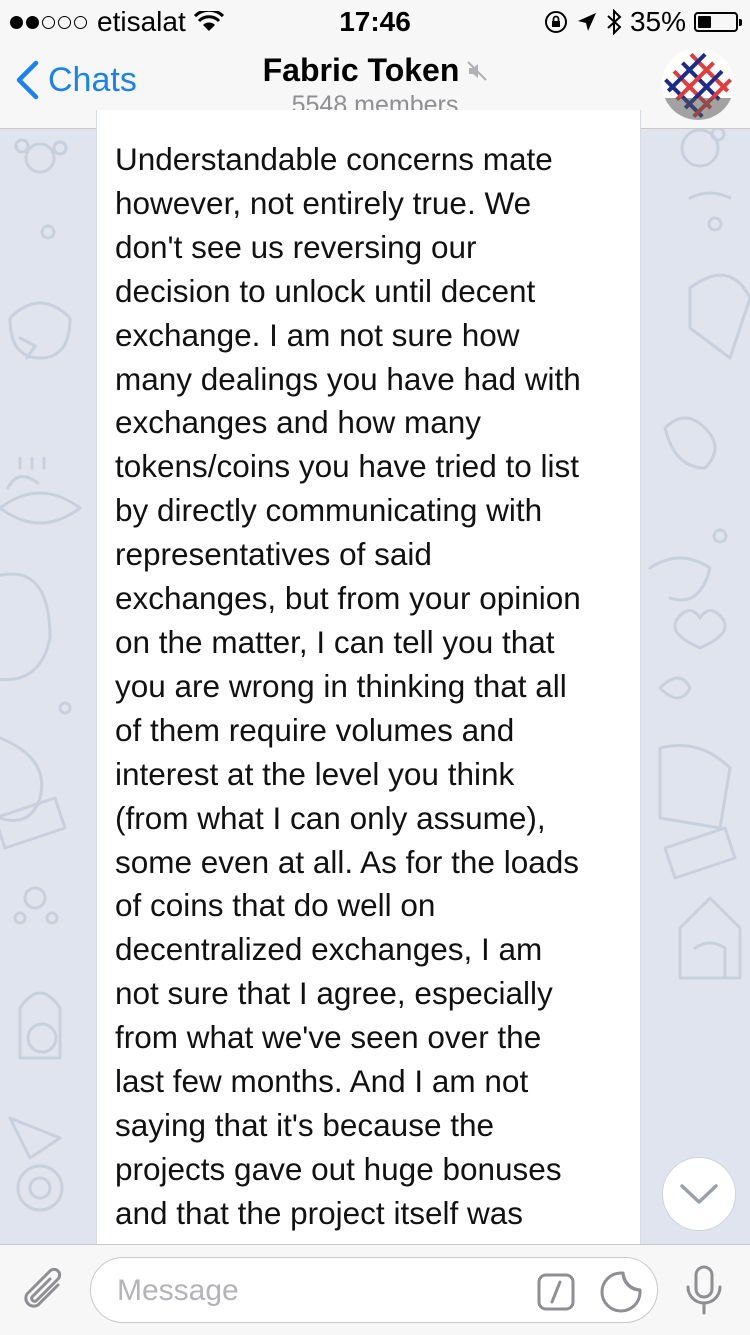 The image size is (750, 1335). I want to click on battery-fill, so click(704, 22).